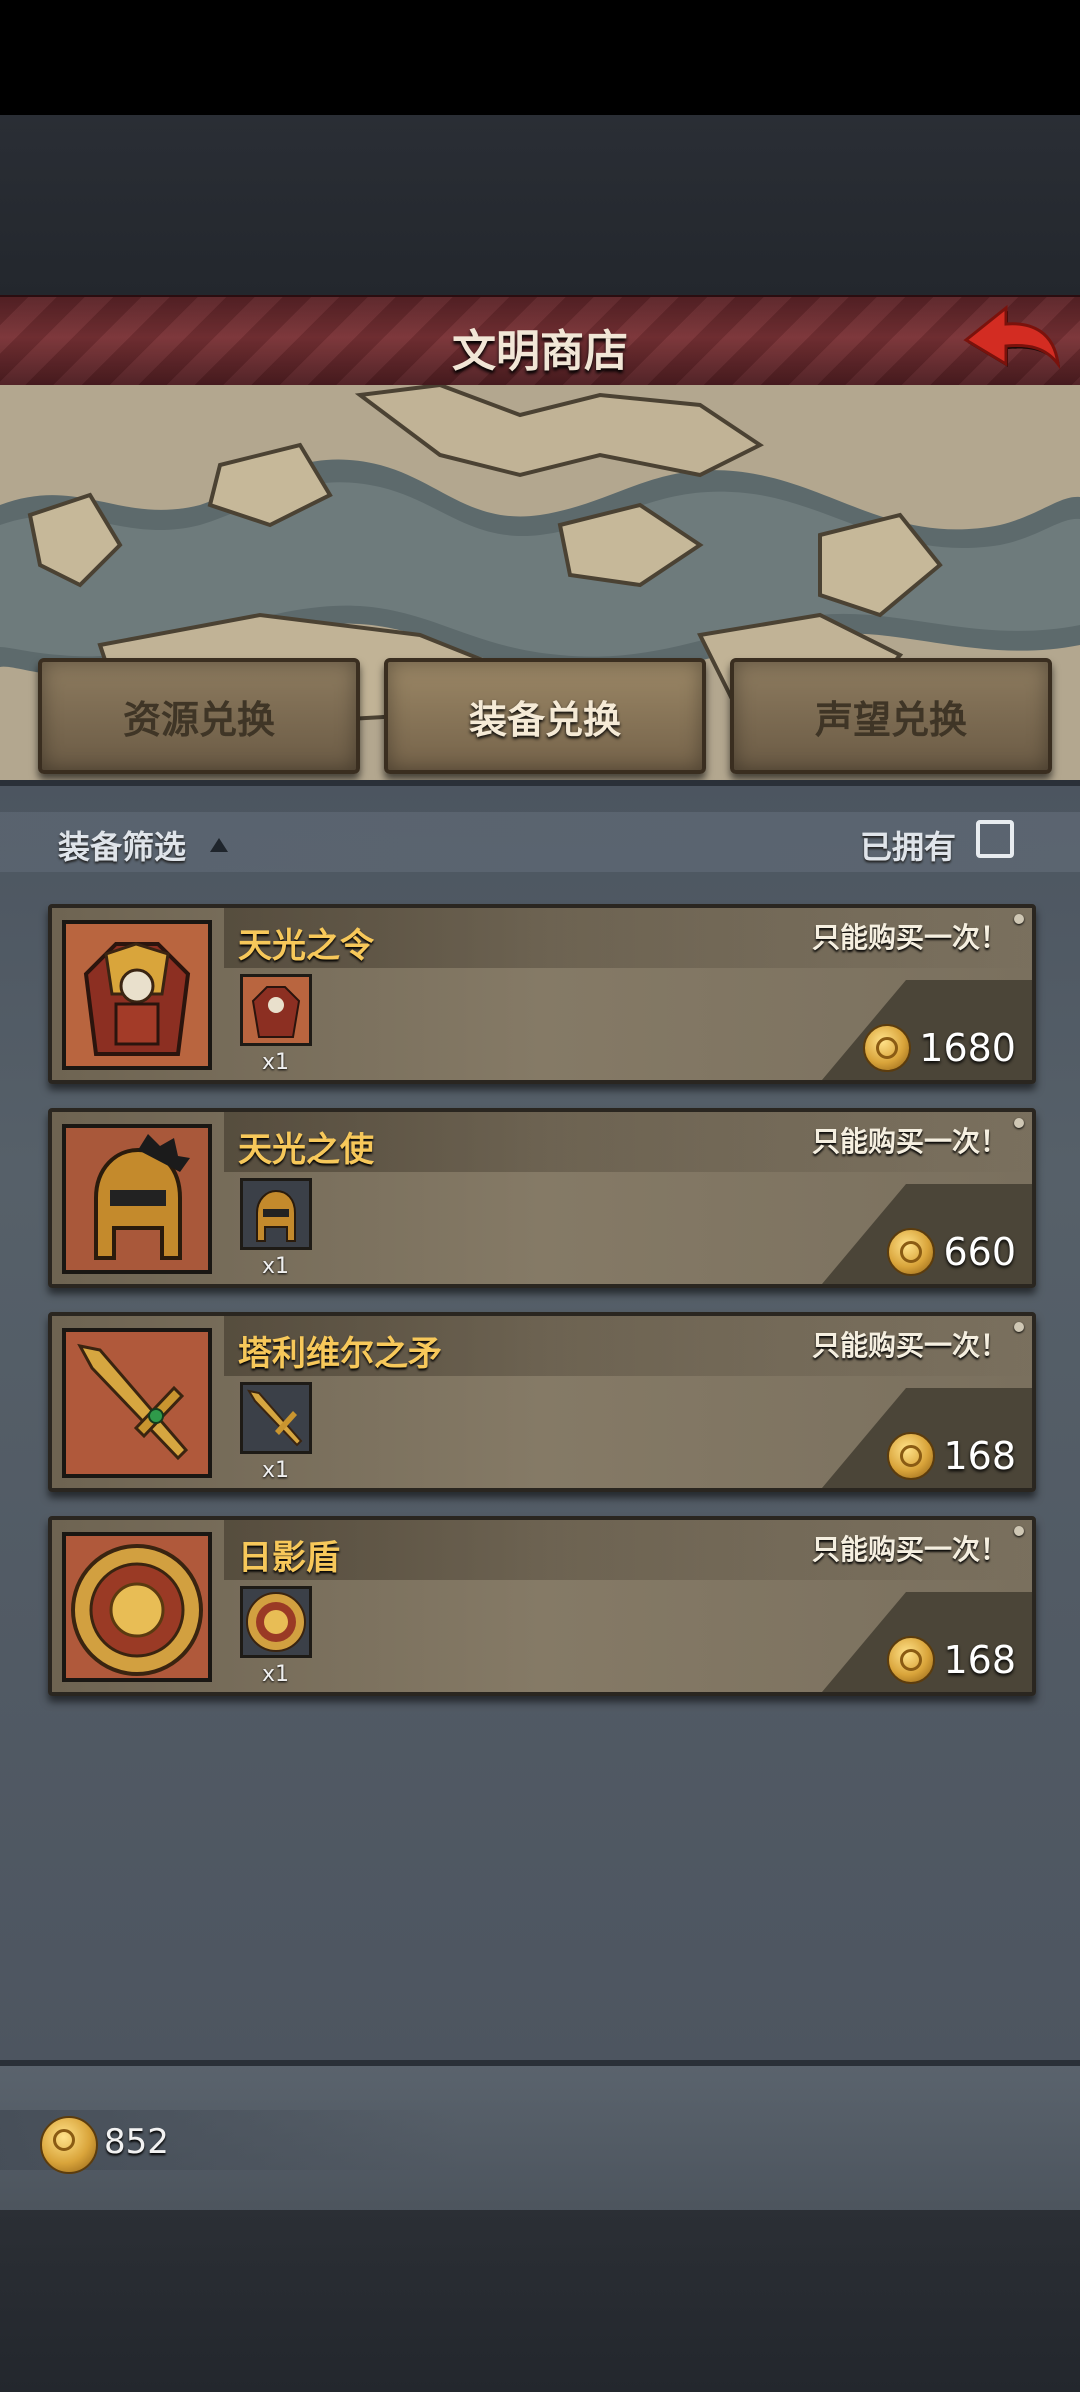 This screenshot has width=1080, height=2392. Describe the element at coordinates (545, 716) in the screenshot. I see `tab-equipment-exchange: 装备兑换` at that location.